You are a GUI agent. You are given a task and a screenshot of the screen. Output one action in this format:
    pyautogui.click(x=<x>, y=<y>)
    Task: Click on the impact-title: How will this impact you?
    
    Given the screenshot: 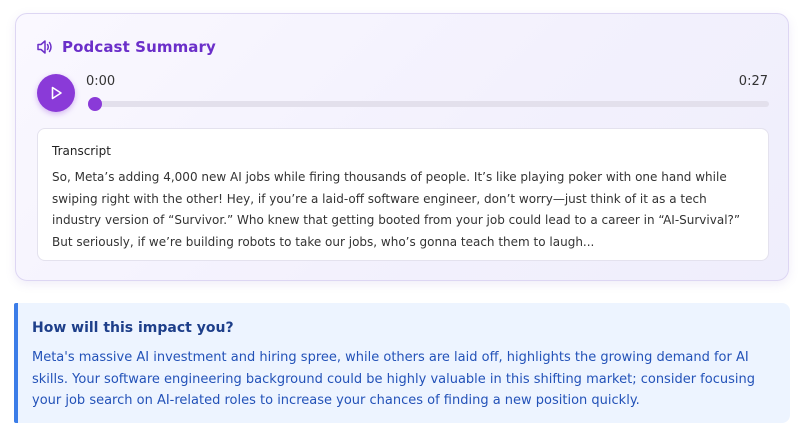 What is the action you would take?
    pyautogui.click(x=133, y=328)
    